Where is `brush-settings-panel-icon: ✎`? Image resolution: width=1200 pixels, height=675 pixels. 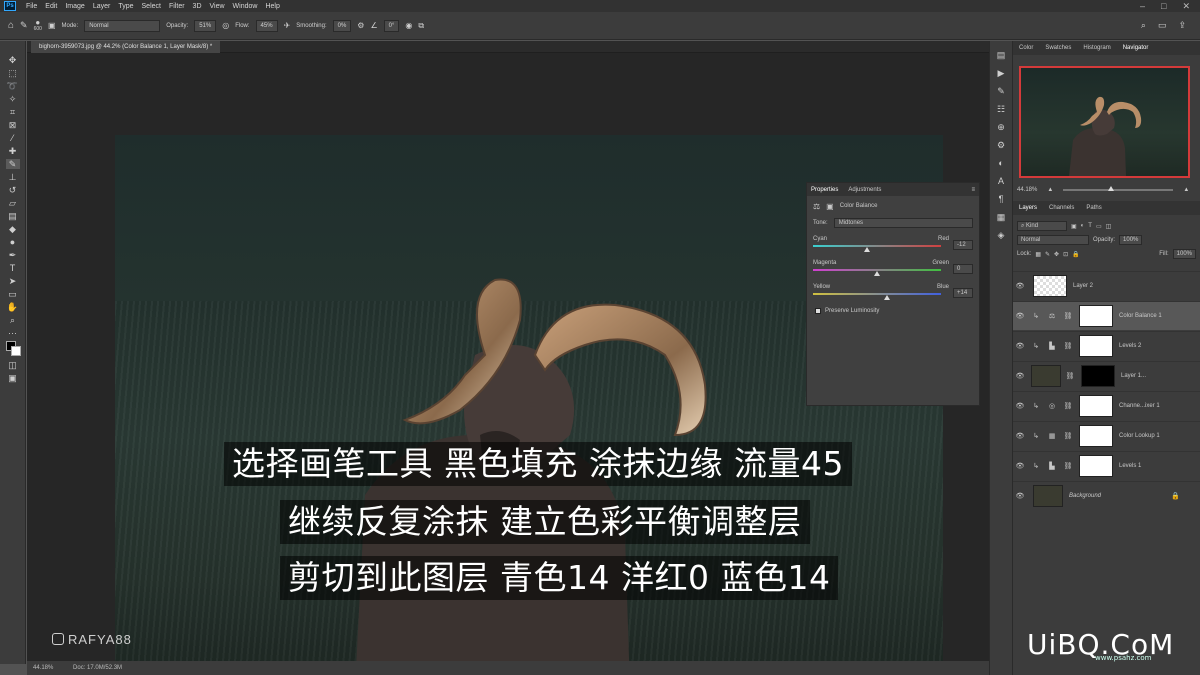 brush-settings-panel-icon: ✎ is located at coordinates (1001, 91).